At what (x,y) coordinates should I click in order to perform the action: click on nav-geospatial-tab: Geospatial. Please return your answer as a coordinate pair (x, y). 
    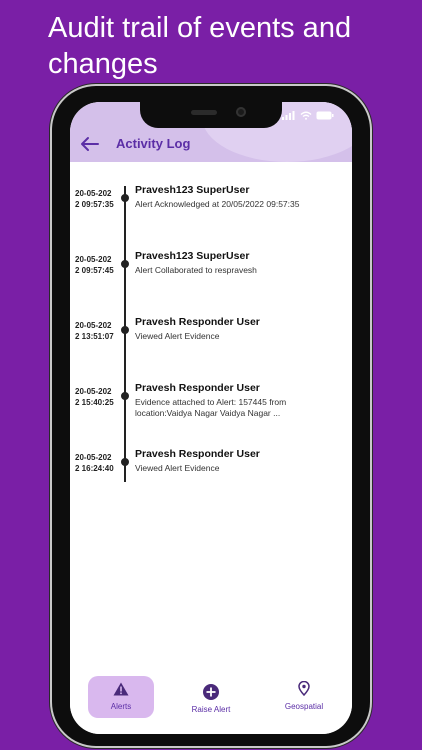
    Looking at the image, I should click on (304, 695).